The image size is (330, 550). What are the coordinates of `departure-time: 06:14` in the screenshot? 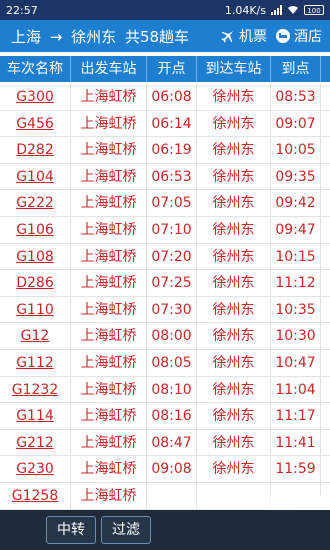 It's located at (171, 123).